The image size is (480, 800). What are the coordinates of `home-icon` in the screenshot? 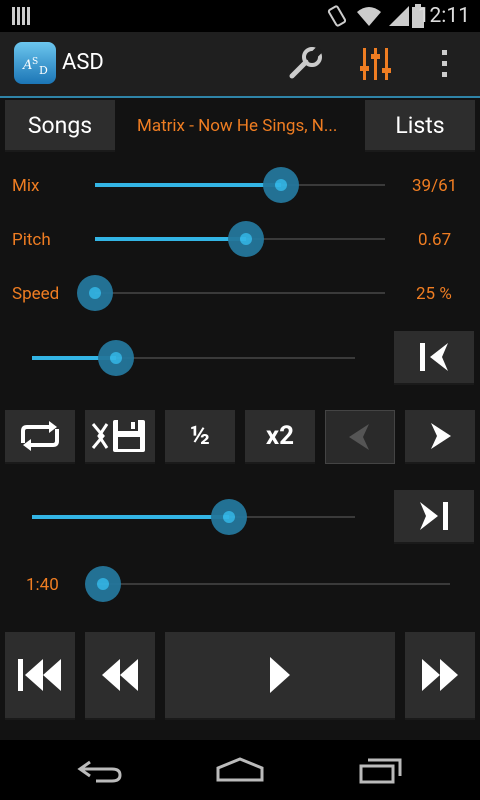 It's located at (240, 770).